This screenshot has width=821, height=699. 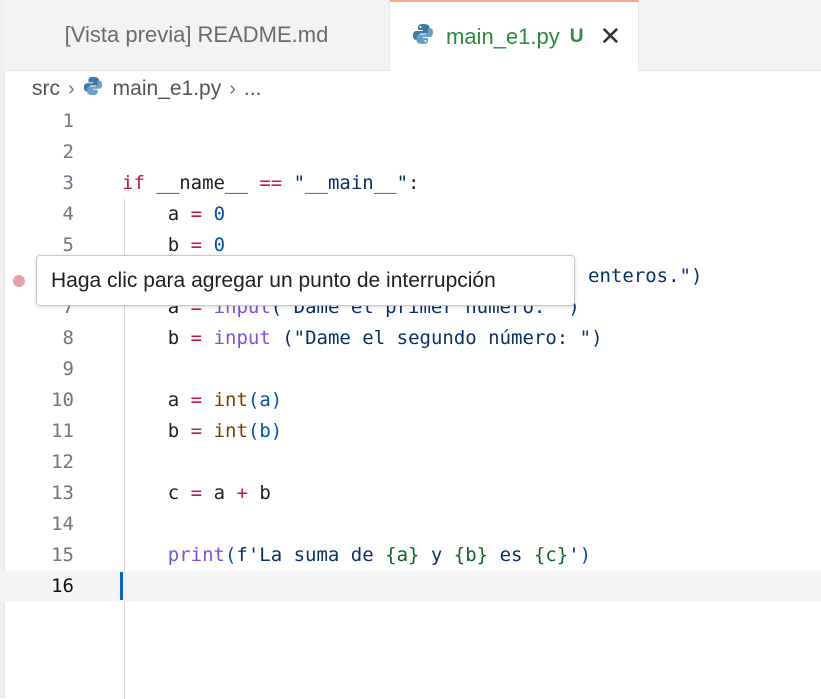 I want to click on code-text: c = a + b, so click(x=219, y=493).